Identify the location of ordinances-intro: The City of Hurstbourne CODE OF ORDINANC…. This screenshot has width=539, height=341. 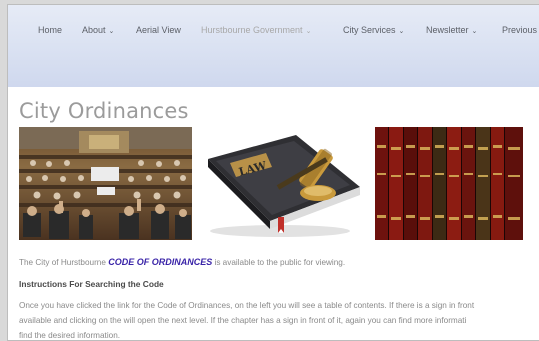
(279, 262).